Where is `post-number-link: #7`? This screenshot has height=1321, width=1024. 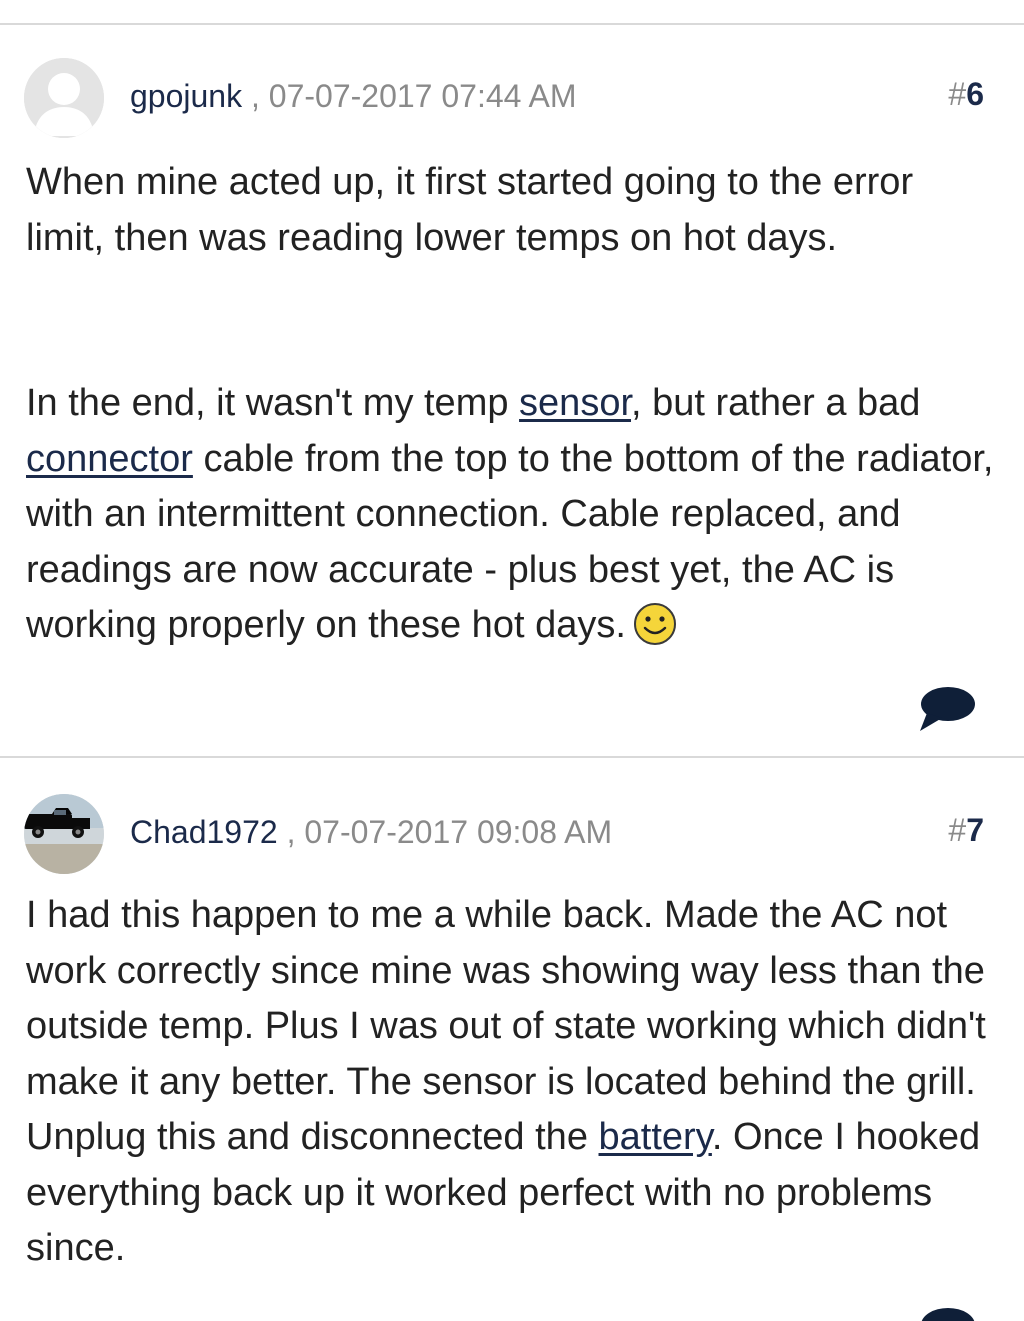
post-number-link: #7 is located at coordinates (966, 830).